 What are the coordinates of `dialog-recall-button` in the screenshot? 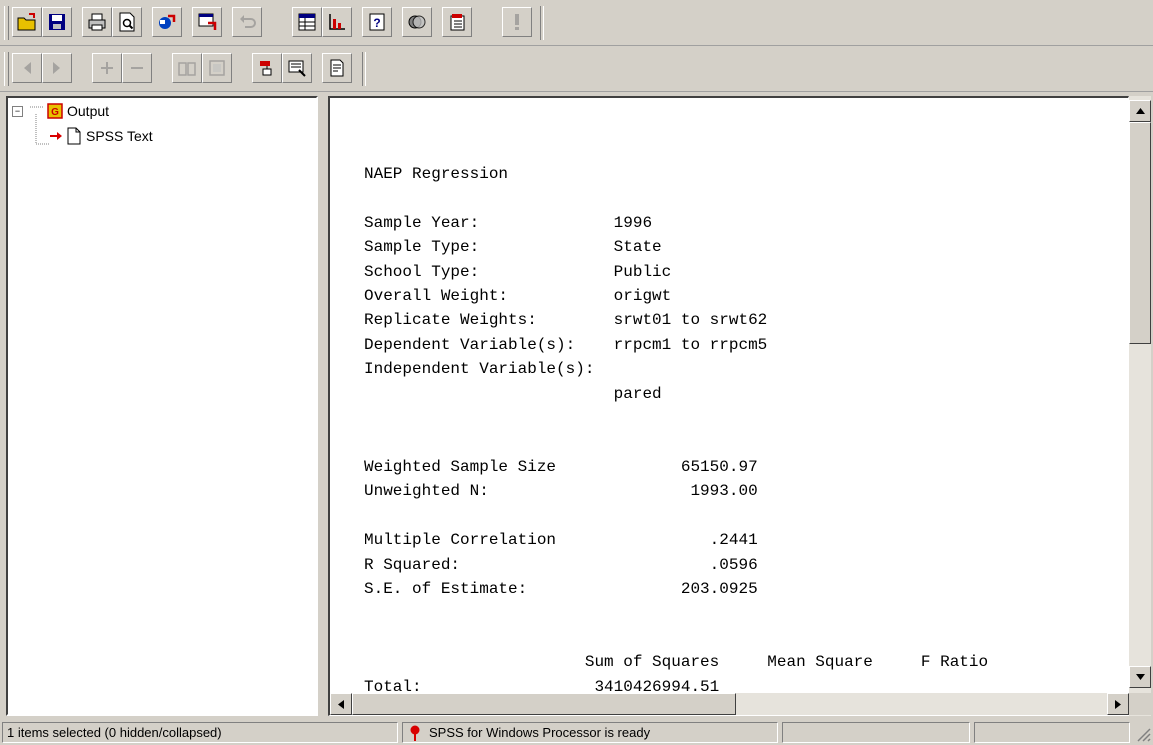 It's located at (207, 22).